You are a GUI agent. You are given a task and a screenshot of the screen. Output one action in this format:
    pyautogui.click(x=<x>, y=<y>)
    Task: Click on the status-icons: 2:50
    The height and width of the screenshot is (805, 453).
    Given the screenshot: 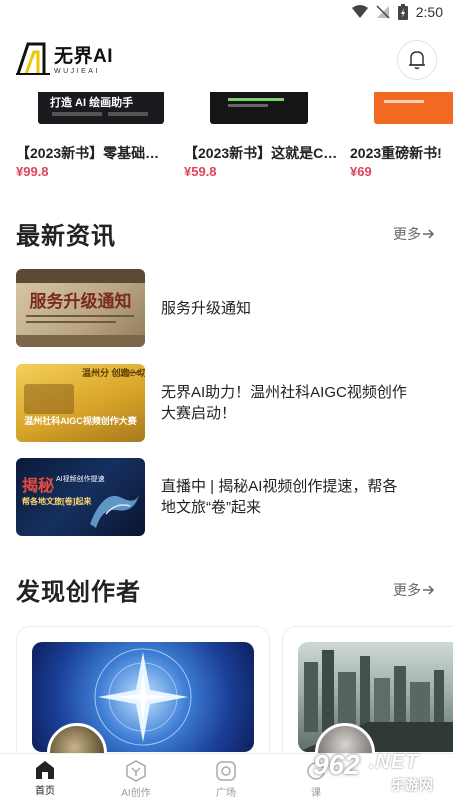 What is the action you would take?
    pyautogui.click(x=397, y=12)
    